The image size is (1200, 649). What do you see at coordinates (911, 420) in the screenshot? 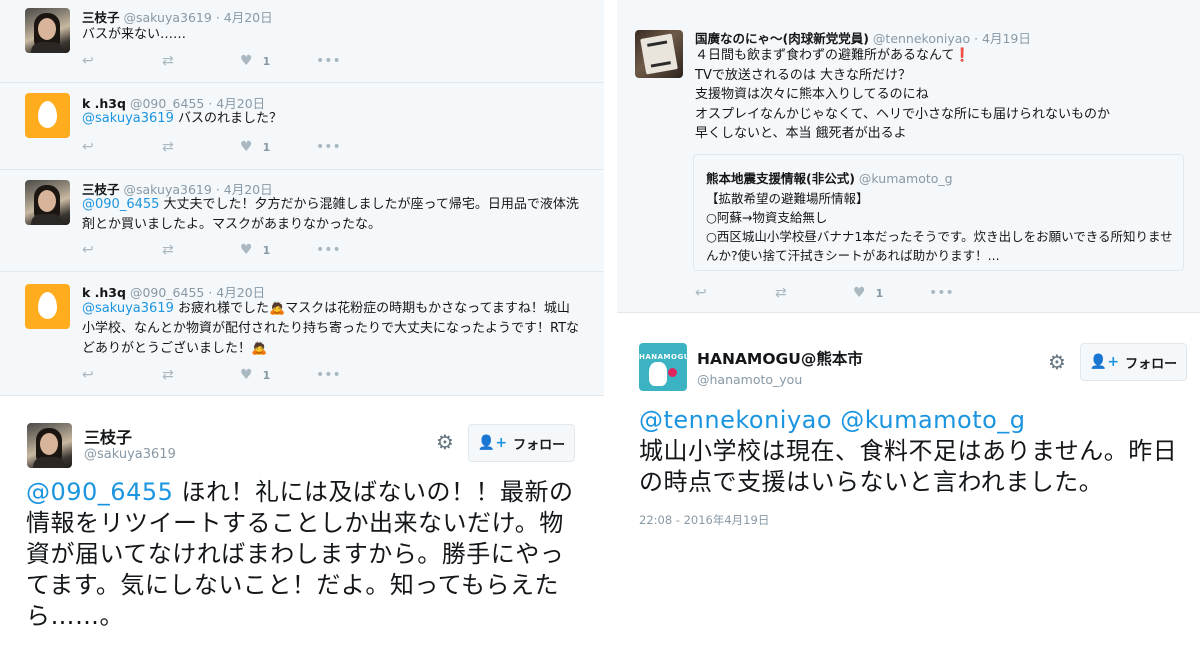
I see `mention-link: @tennekoniyao @kumamoto_g` at bounding box center [911, 420].